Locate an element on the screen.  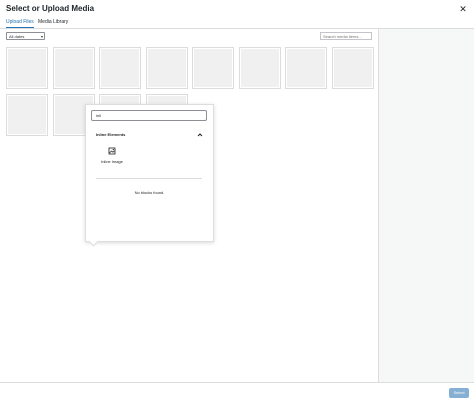
block-item-inline-image: Inline Image is located at coordinates (112, 158).